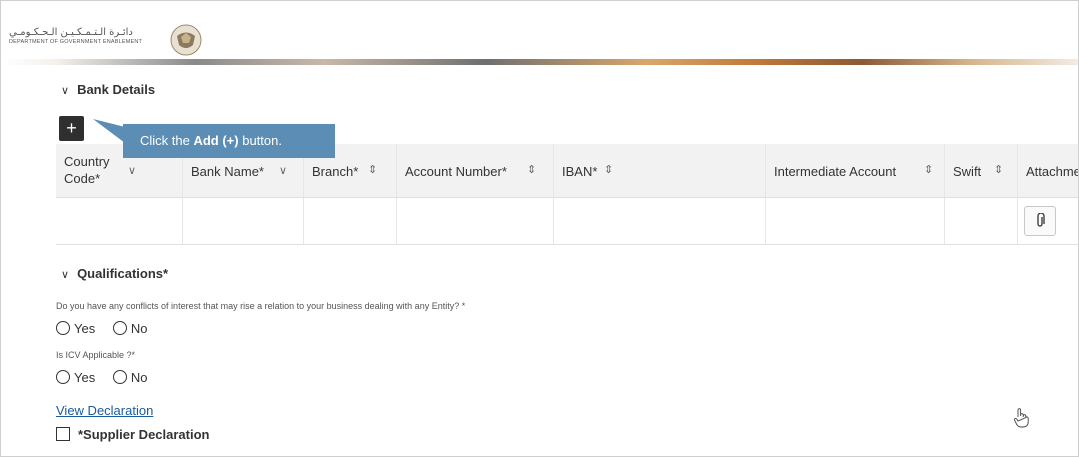  What do you see at coordinates (167, 140) in the screenshot?
I see `callout-prefix: Click the` at bounding box center [167, 140].